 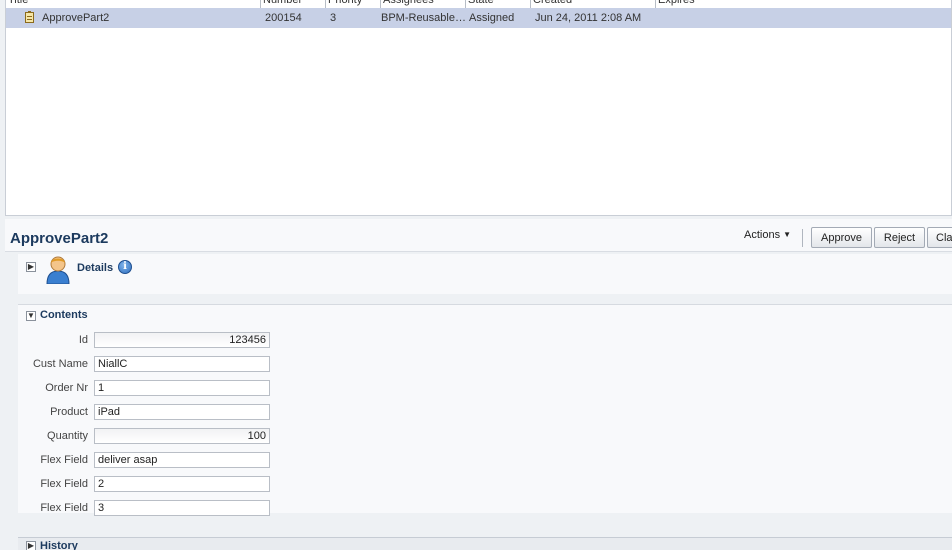 I want to click on disclosure-collapsed-icon: ▶, so click(x=31, y=267).